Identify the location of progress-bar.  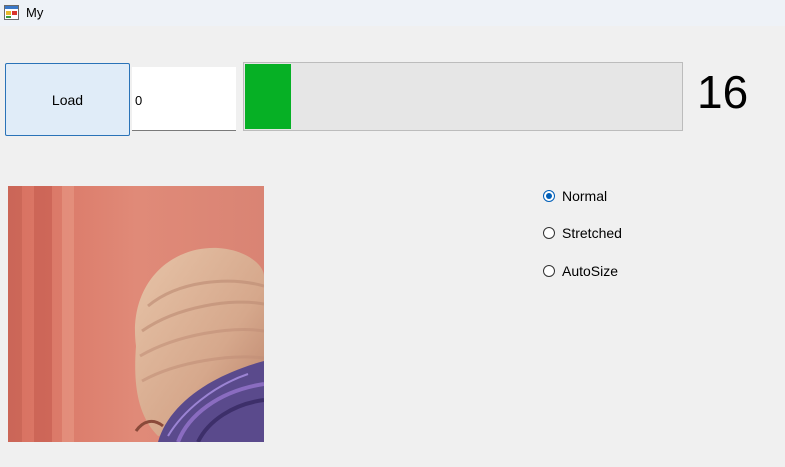
(463, 96).